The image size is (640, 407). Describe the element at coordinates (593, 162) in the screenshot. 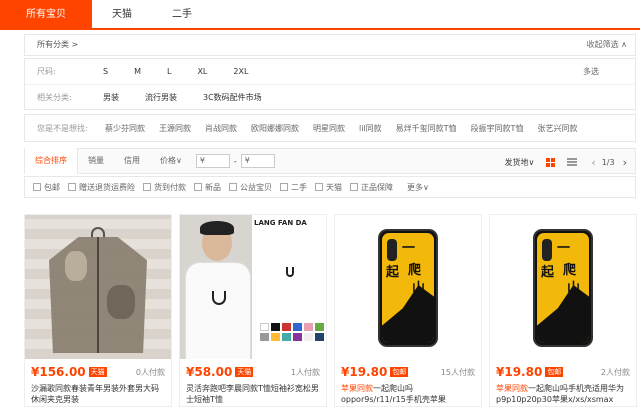

I see `prev-page-icon: ‹` at that location.